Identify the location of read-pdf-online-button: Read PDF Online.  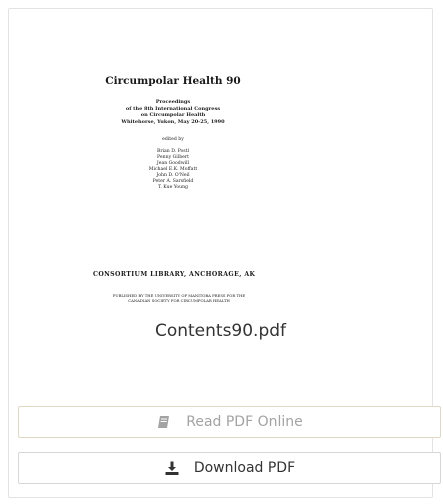
(229, 422).